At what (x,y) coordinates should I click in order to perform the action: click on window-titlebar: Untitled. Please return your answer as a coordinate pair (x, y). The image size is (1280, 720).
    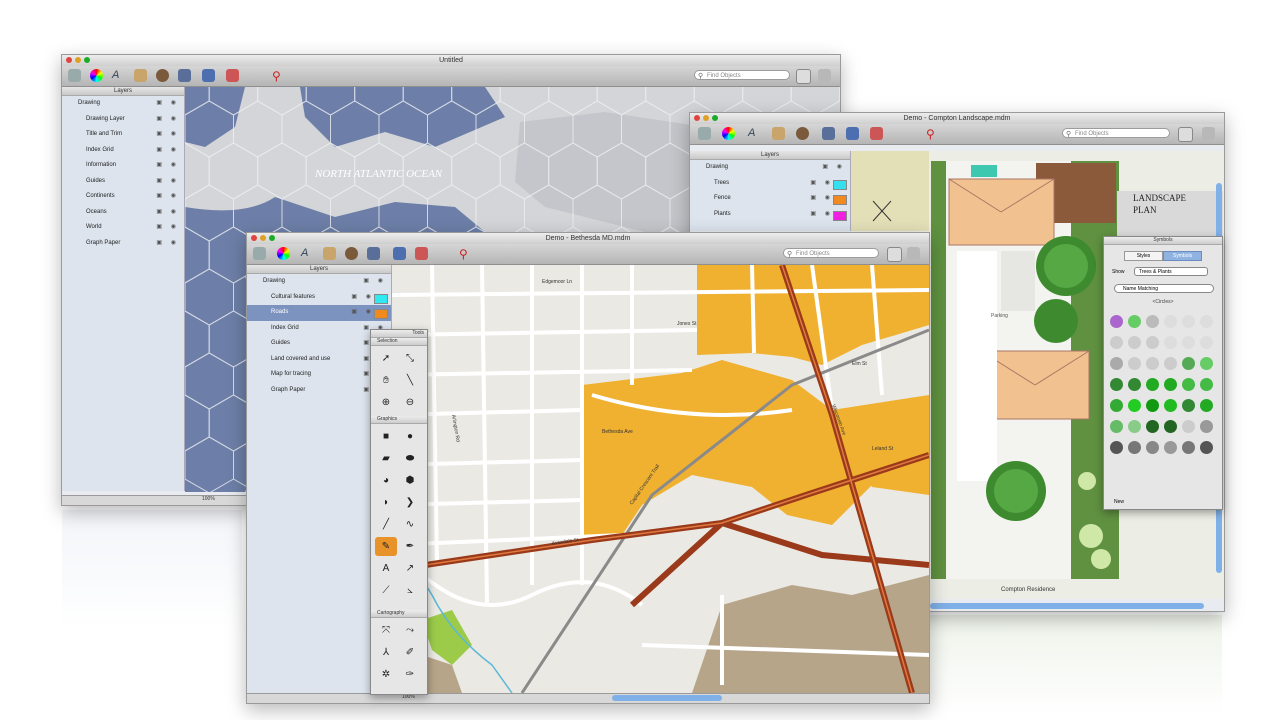
    Looking at the image, I should click on (451, 60).